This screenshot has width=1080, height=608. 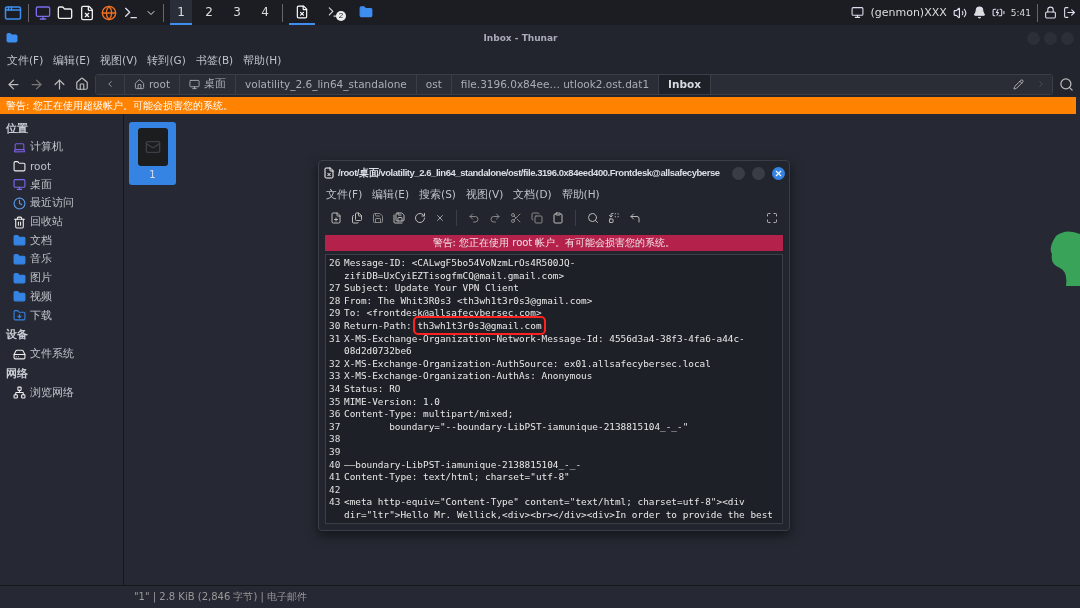 What do you see at coordinates (166, 61) in the screenshot?
I see `menu-item: 转到(G)` at bounding box center [166, 61].